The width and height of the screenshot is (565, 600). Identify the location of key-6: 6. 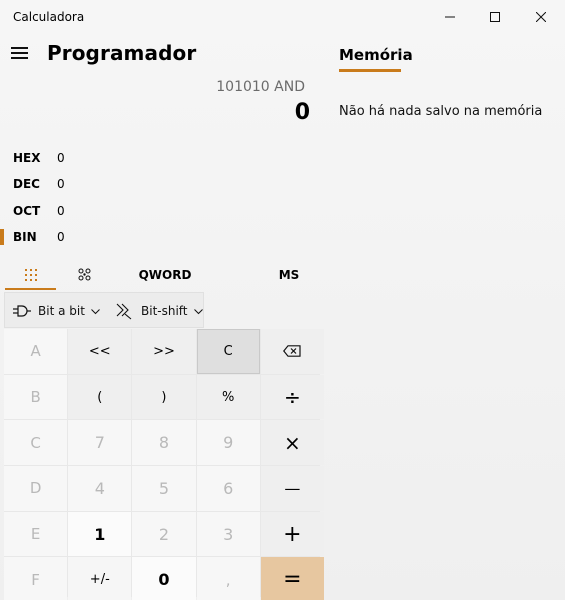
(228, 488).